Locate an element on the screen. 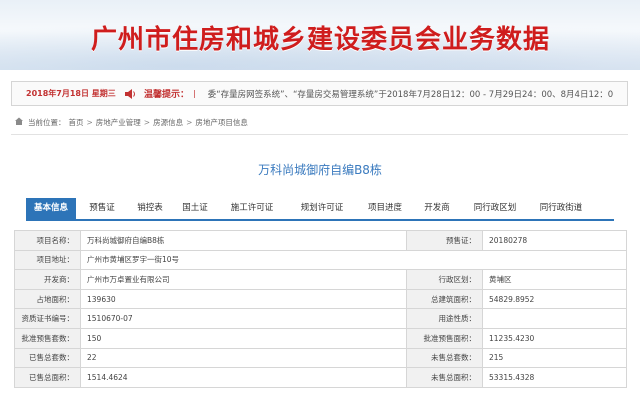 The width and height of the screenshot is (640, 411). value-sold-area: 1514.4624 is located at coordinates (243, 377).